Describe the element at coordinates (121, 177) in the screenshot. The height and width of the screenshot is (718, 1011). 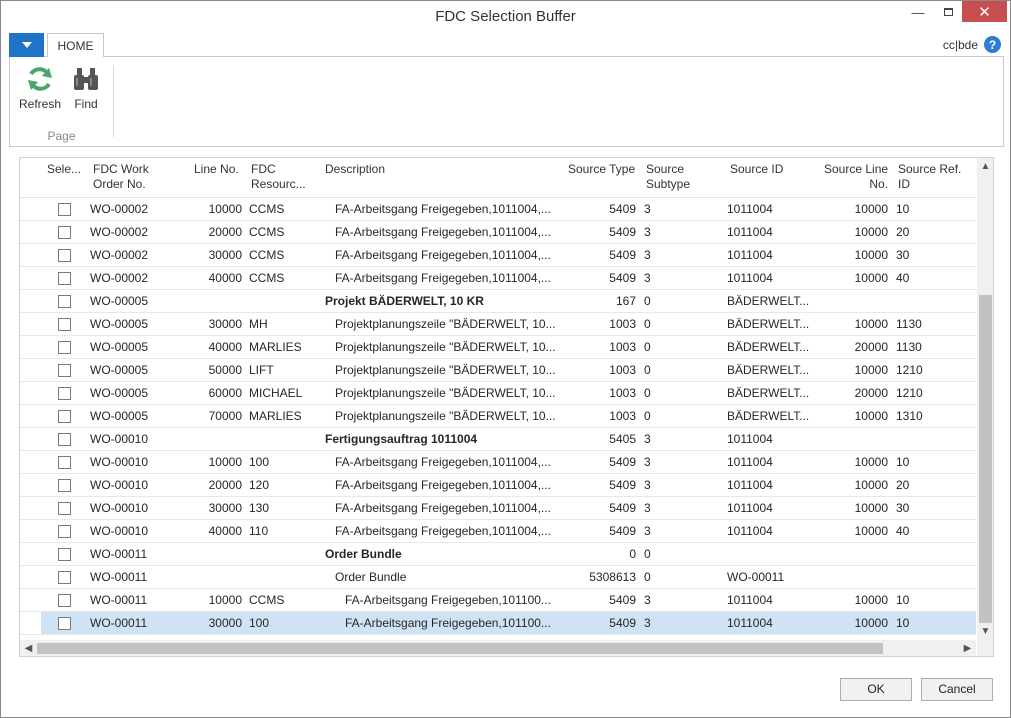
I see `header-work-order: FDC Work Order No.` at that location.